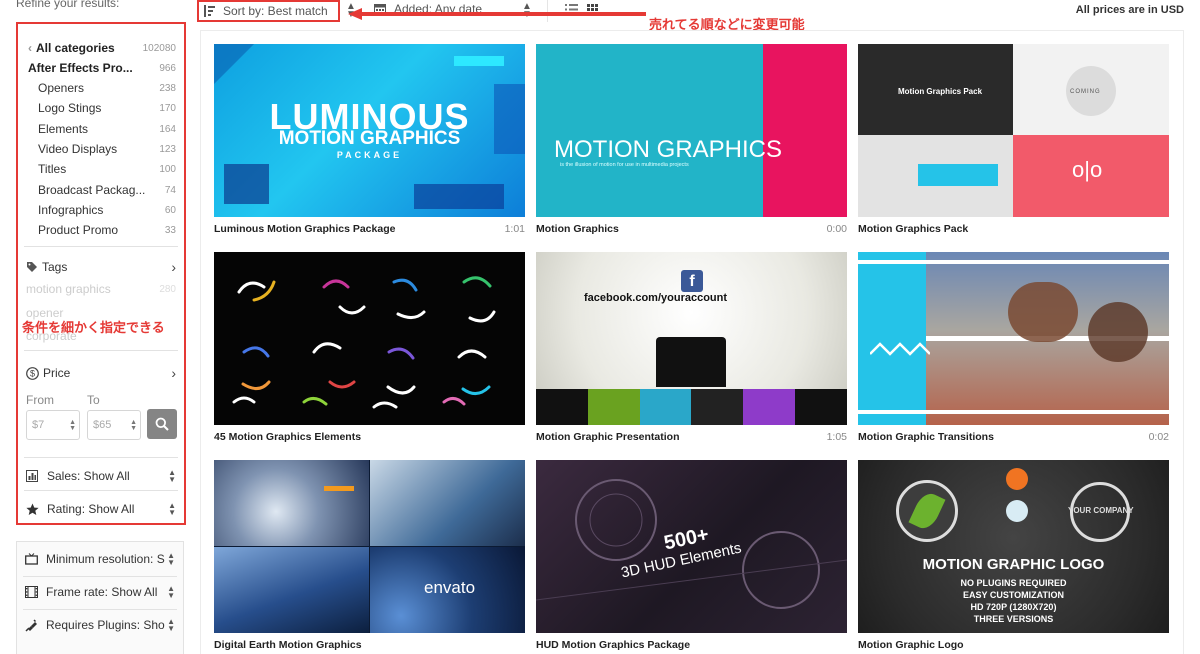 The height and width of the screenshot is (654, 1200). What do you see at coordinates (1013, 607) in the screenshot?
I see `thumb-line-4: HD 720P (1280X720)` at bounding box center [1013, 607].